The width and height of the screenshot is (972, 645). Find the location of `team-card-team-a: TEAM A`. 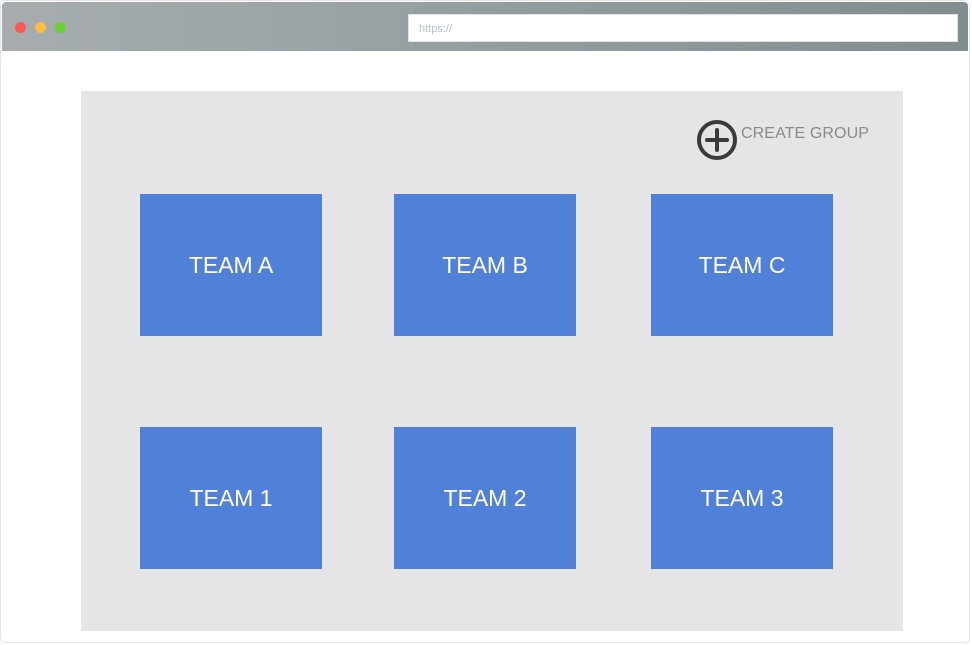

team-card-team-a: TEAM A is located at coordinates (231, 265).